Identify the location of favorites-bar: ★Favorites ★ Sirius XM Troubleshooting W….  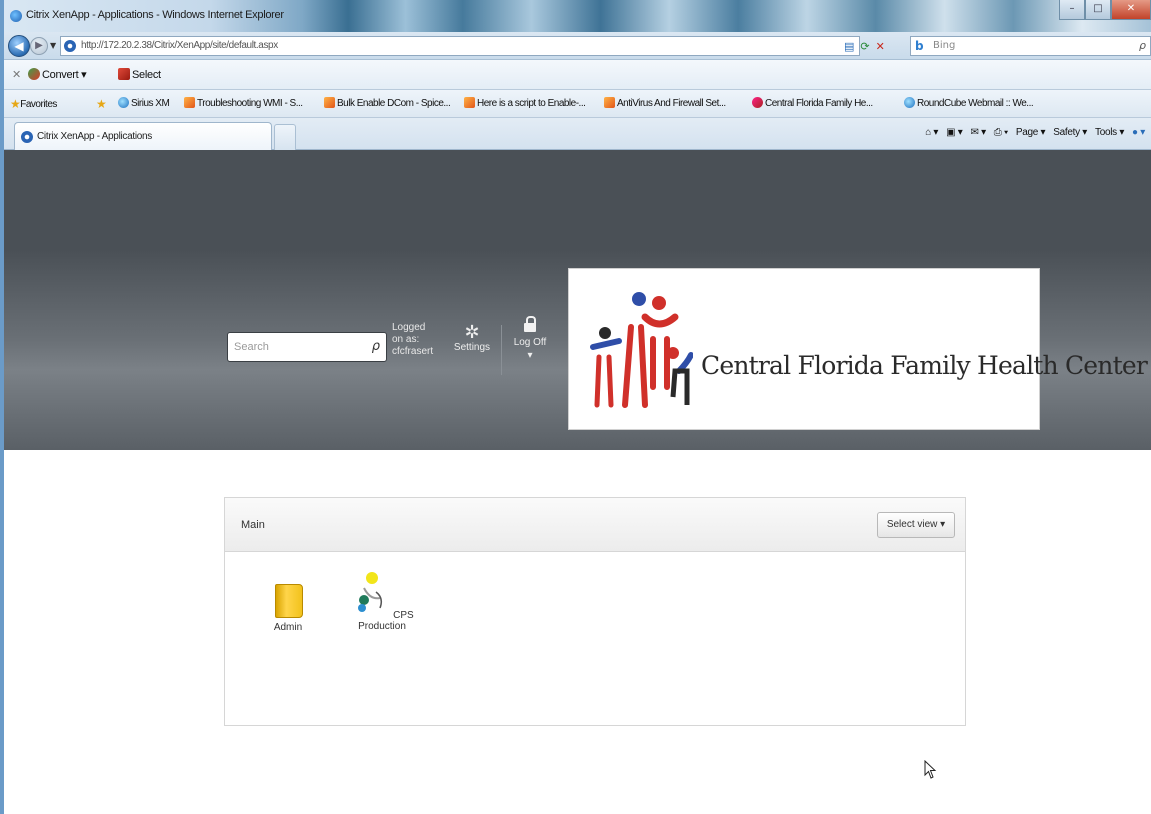
(577, 104).